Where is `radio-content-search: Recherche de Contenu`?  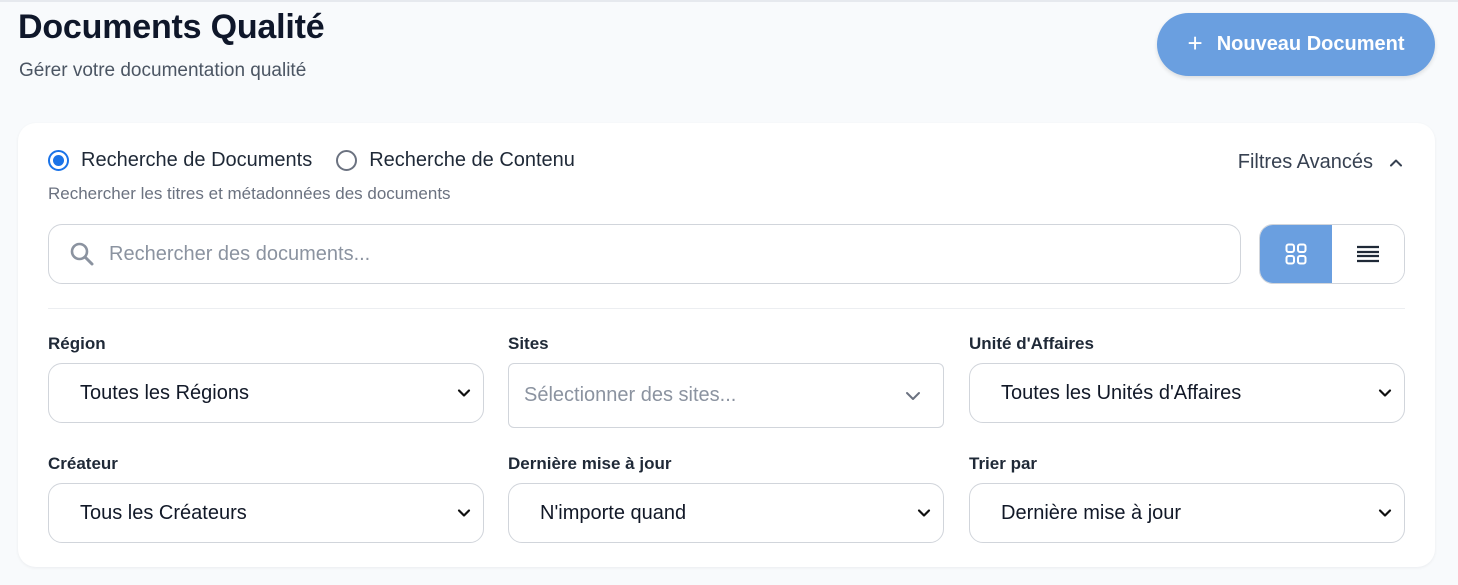 radio-content-search: Recherche de Contenu is located at coordinates (455, 160).